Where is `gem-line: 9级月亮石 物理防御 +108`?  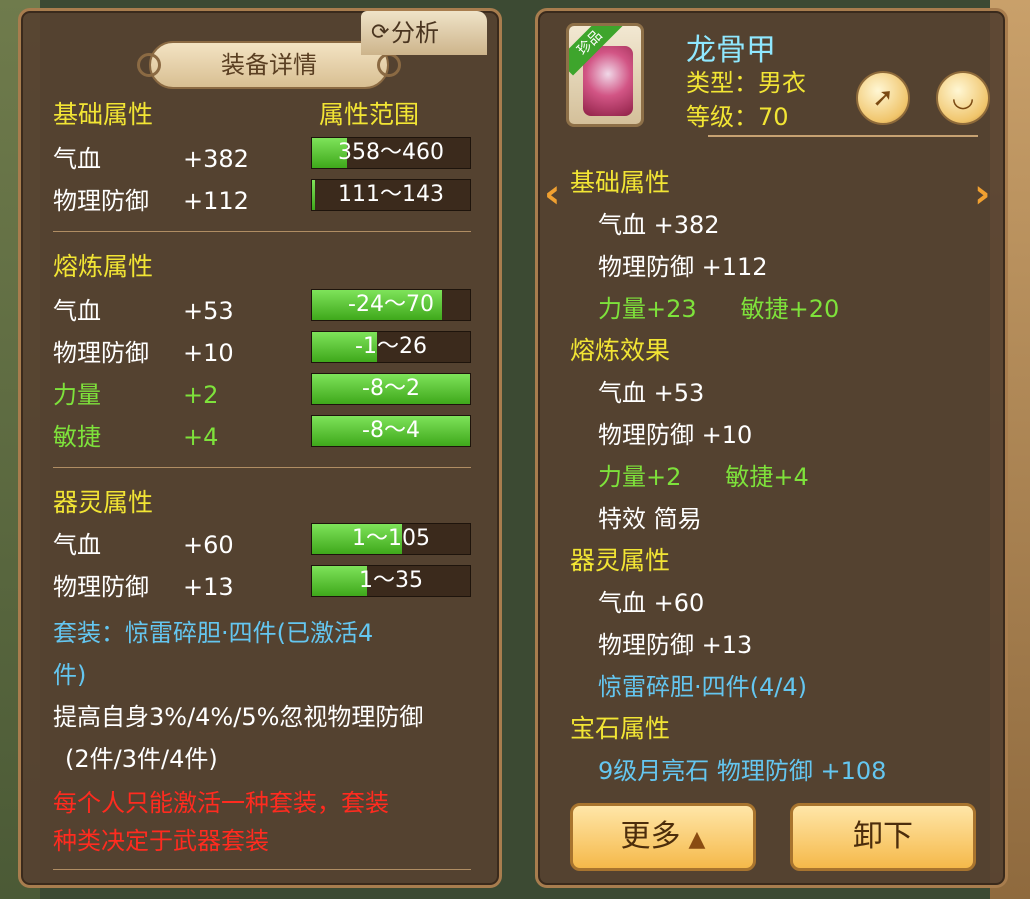 gem-line: 9级月亮石 物理防御 +108 is located at coordinates (742, 771).